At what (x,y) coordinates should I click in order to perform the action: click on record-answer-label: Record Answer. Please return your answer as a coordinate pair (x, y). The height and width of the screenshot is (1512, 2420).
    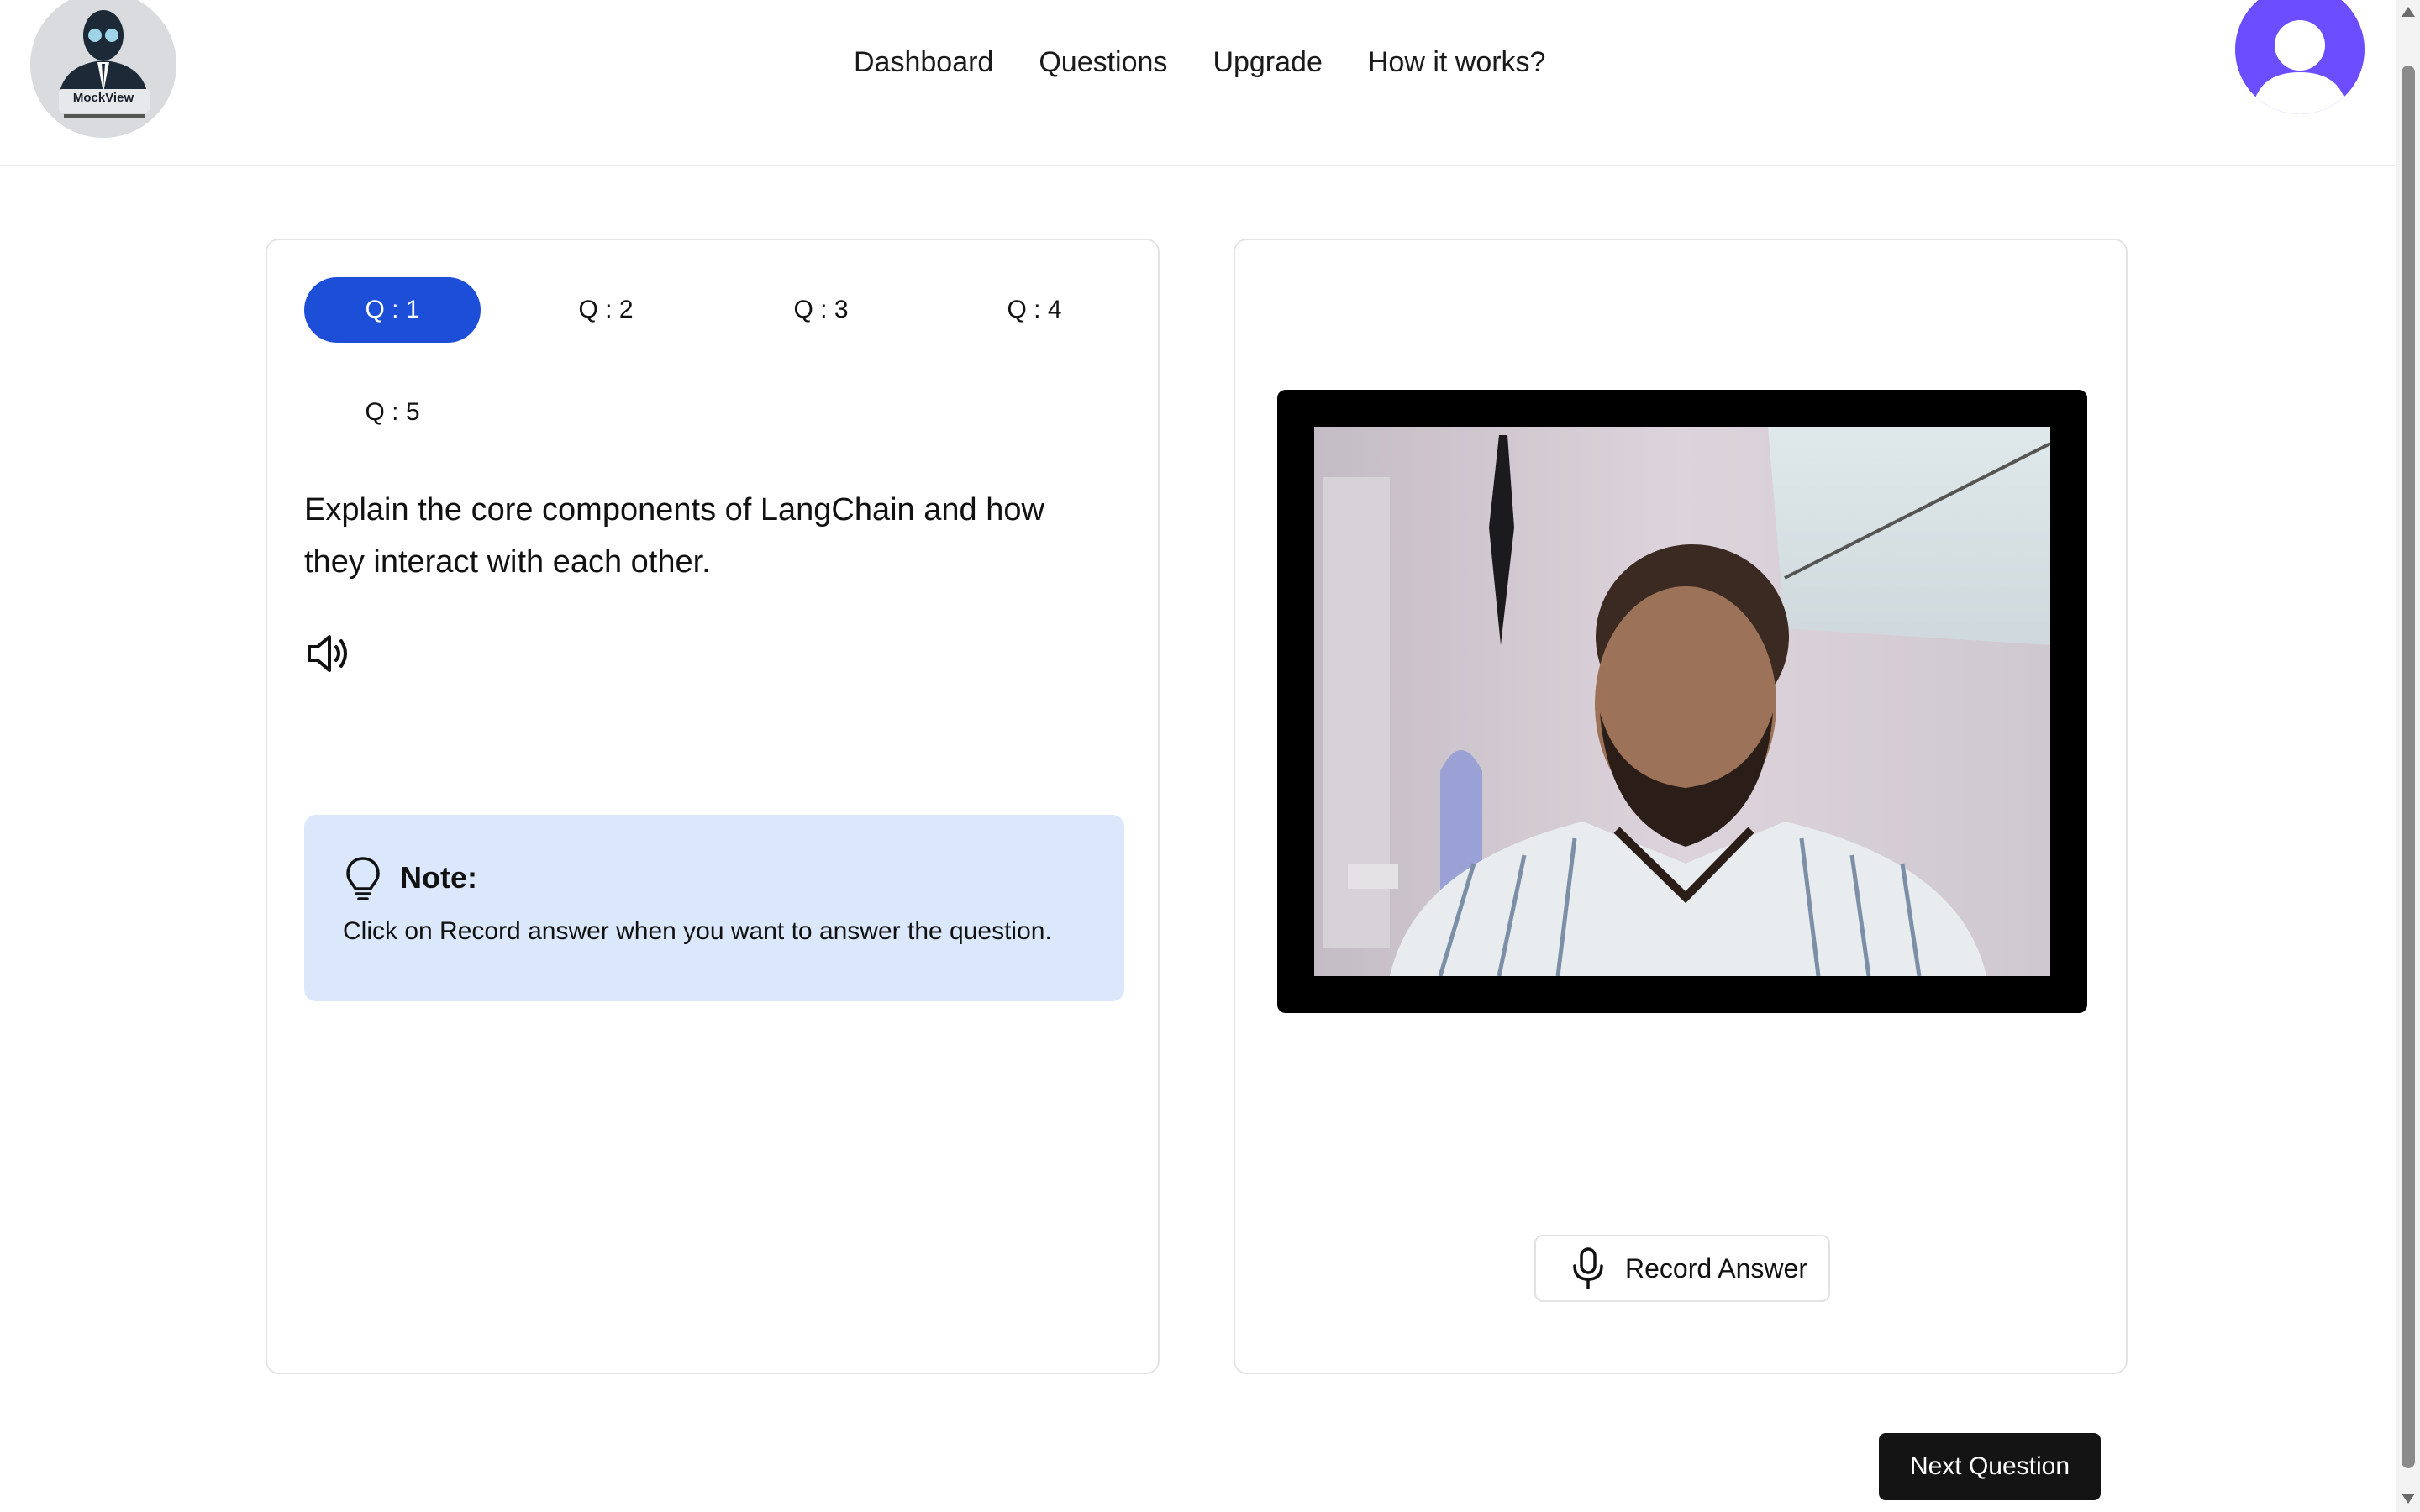
    Looking at the image, I should click on (1716, 1268).